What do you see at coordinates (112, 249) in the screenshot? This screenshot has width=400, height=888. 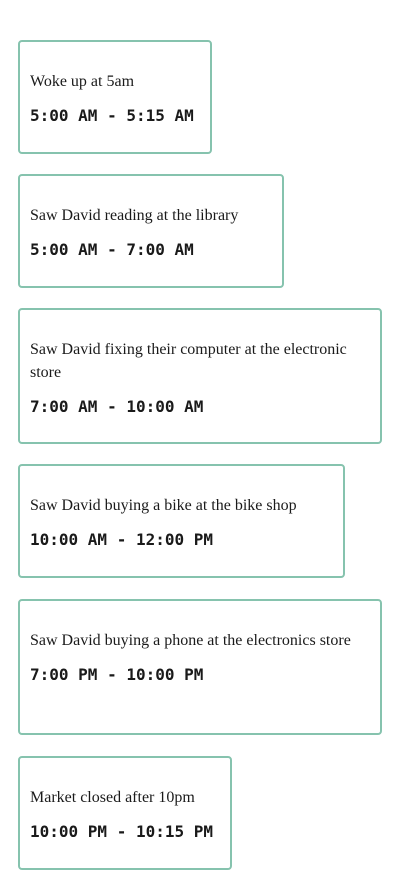 I see `event-time-range: 5:00 AM - 7:00 AM` at bounding box center [112, 249].